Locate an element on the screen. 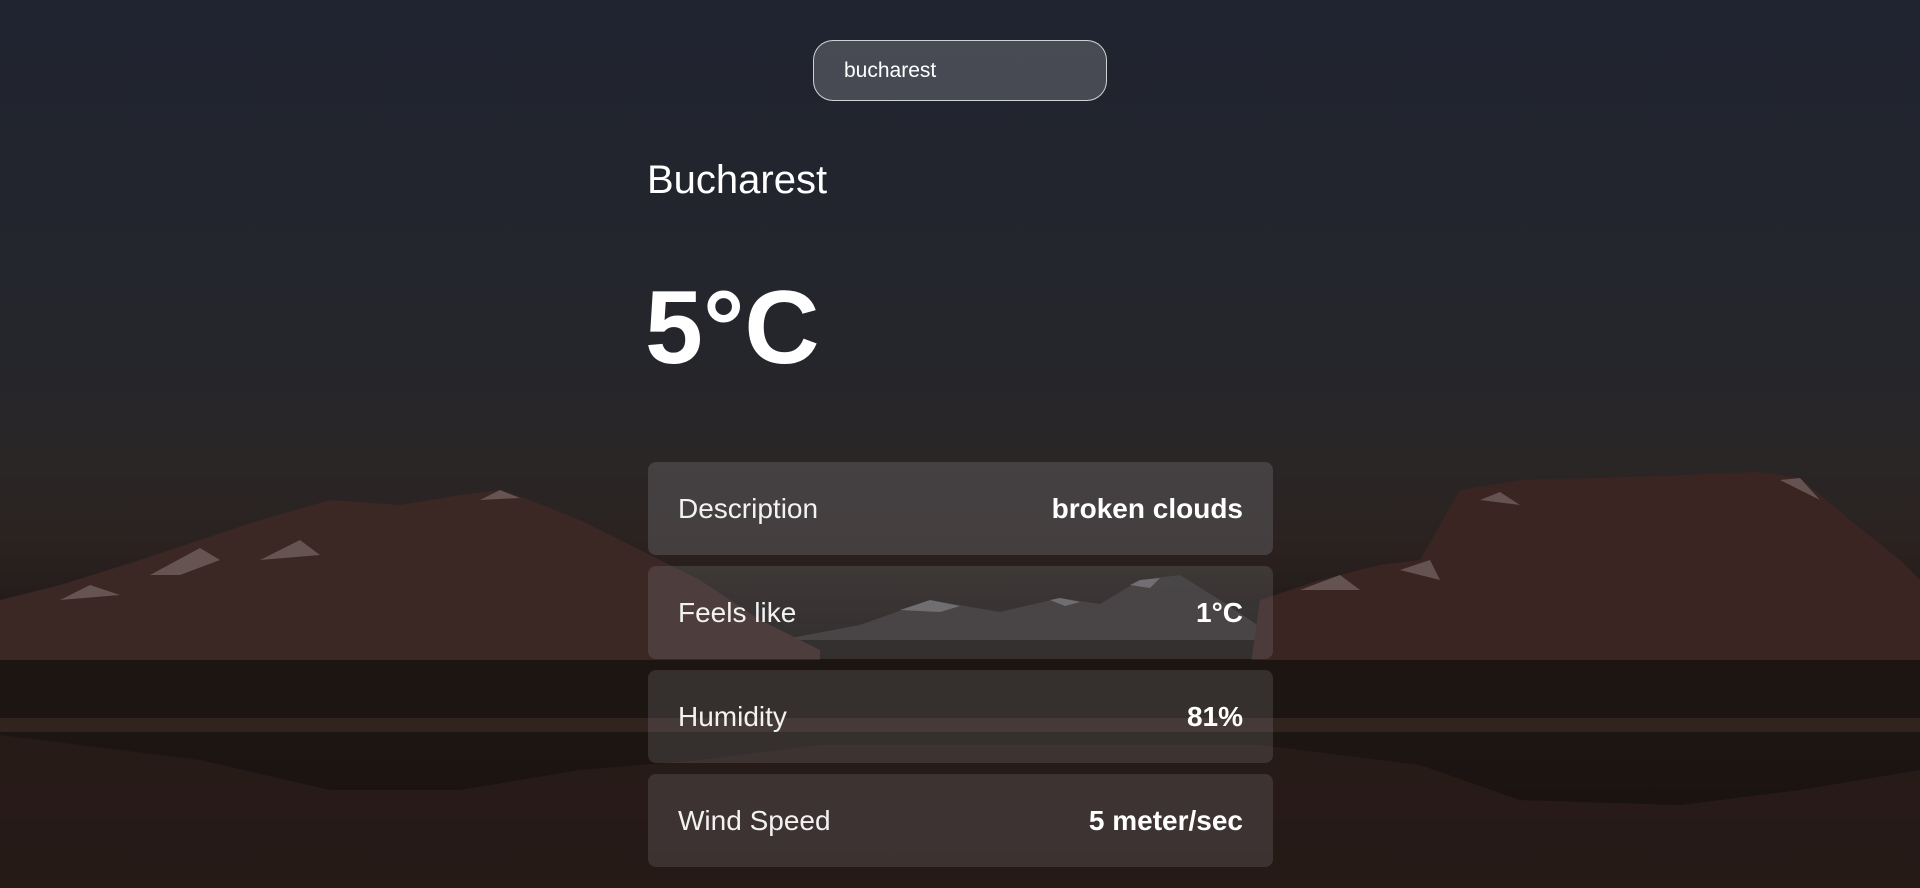  detail-value: 5 meter/sec is located at coordinates (1165, 820).